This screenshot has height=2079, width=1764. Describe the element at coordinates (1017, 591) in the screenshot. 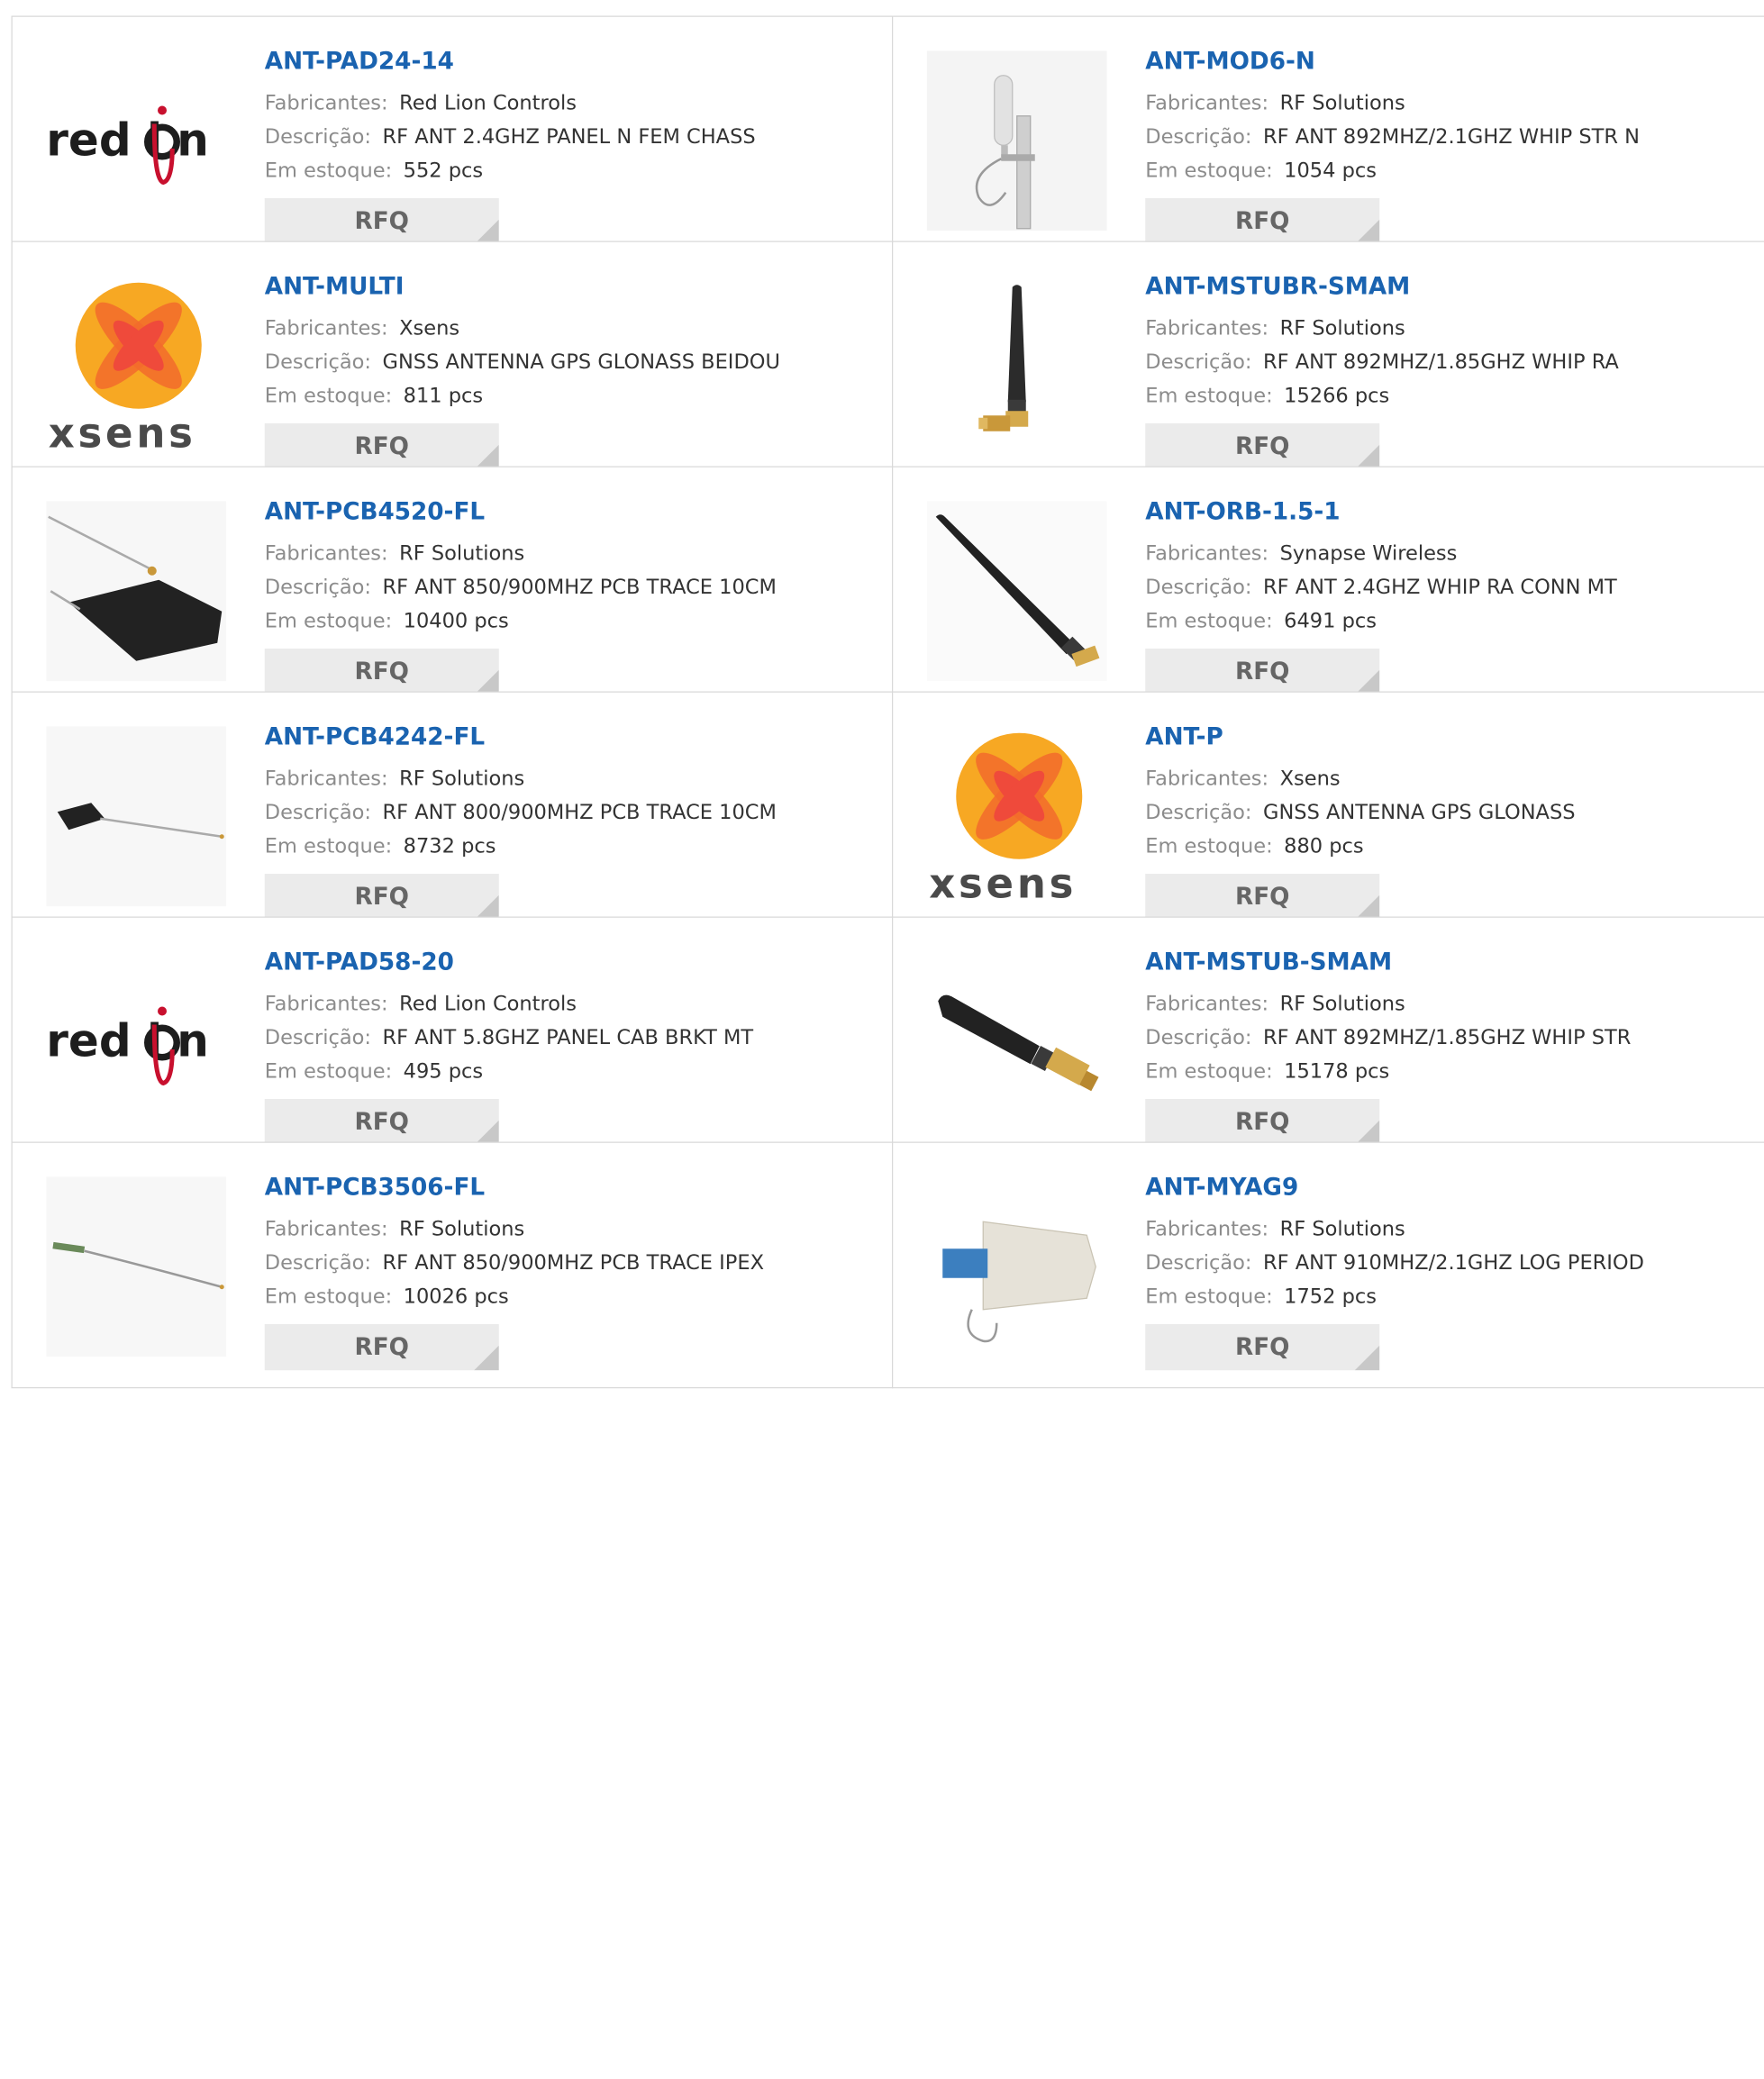

I see `whip-antenna-icon` at that location.